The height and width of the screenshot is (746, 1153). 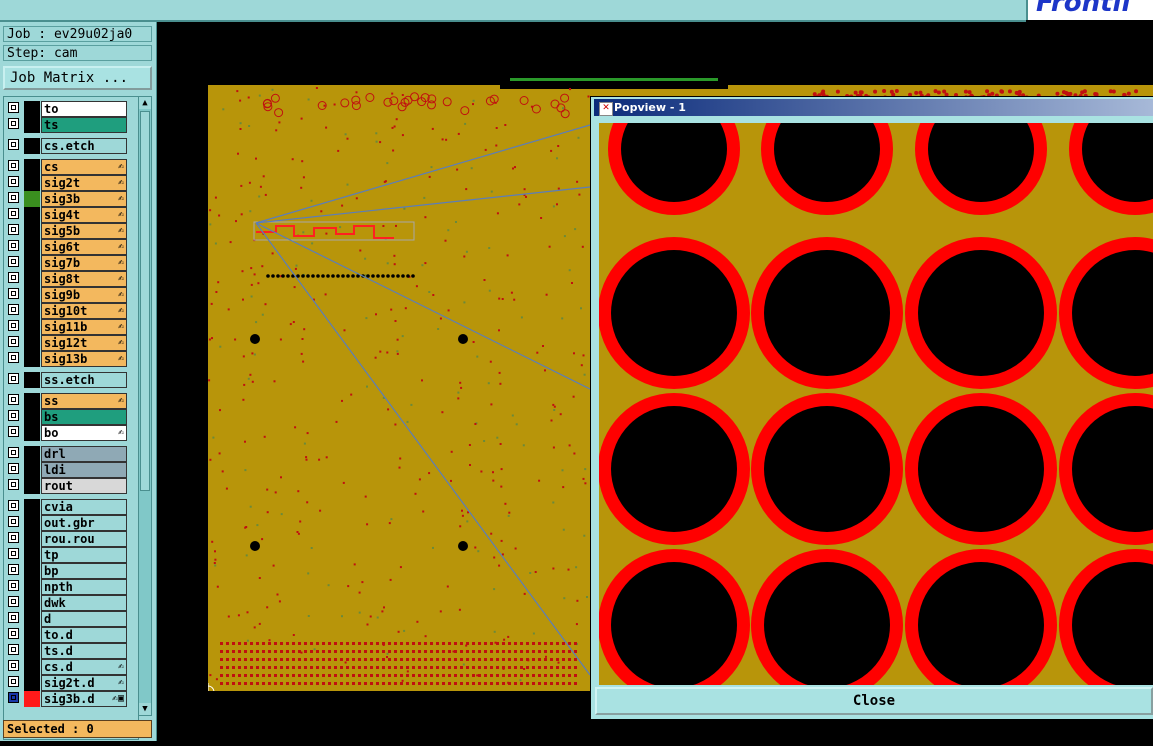 I want to click on layer-row-sig4t: sig4t ✍, so click(x=65, y=215).